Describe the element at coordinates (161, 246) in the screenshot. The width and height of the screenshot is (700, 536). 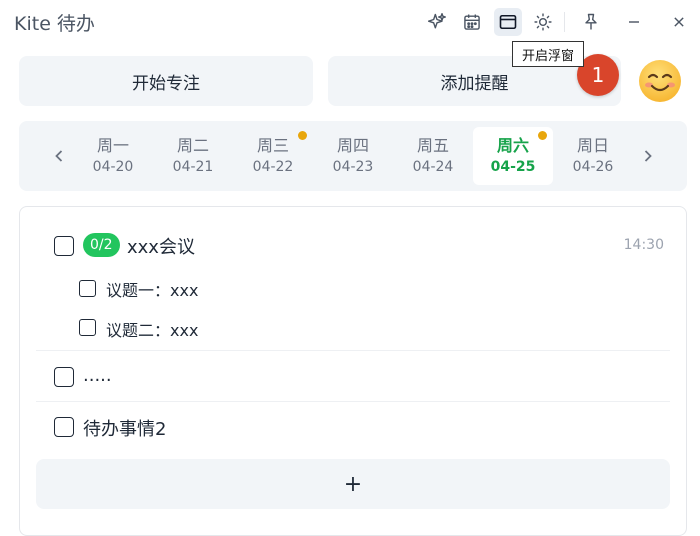
I see `task-title: xxx会议` at that location.